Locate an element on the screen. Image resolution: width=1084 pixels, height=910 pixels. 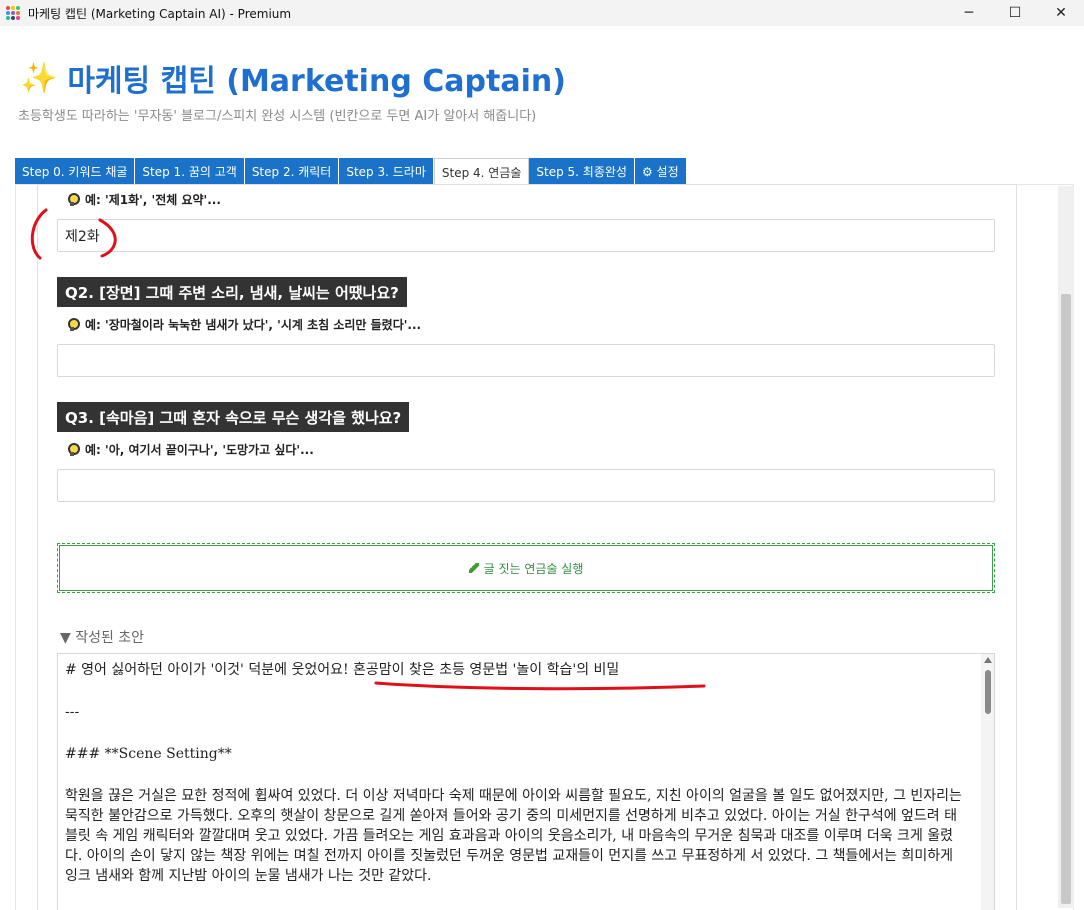
panel-scrollbar-thumb is located at coordinates (1066, 599).